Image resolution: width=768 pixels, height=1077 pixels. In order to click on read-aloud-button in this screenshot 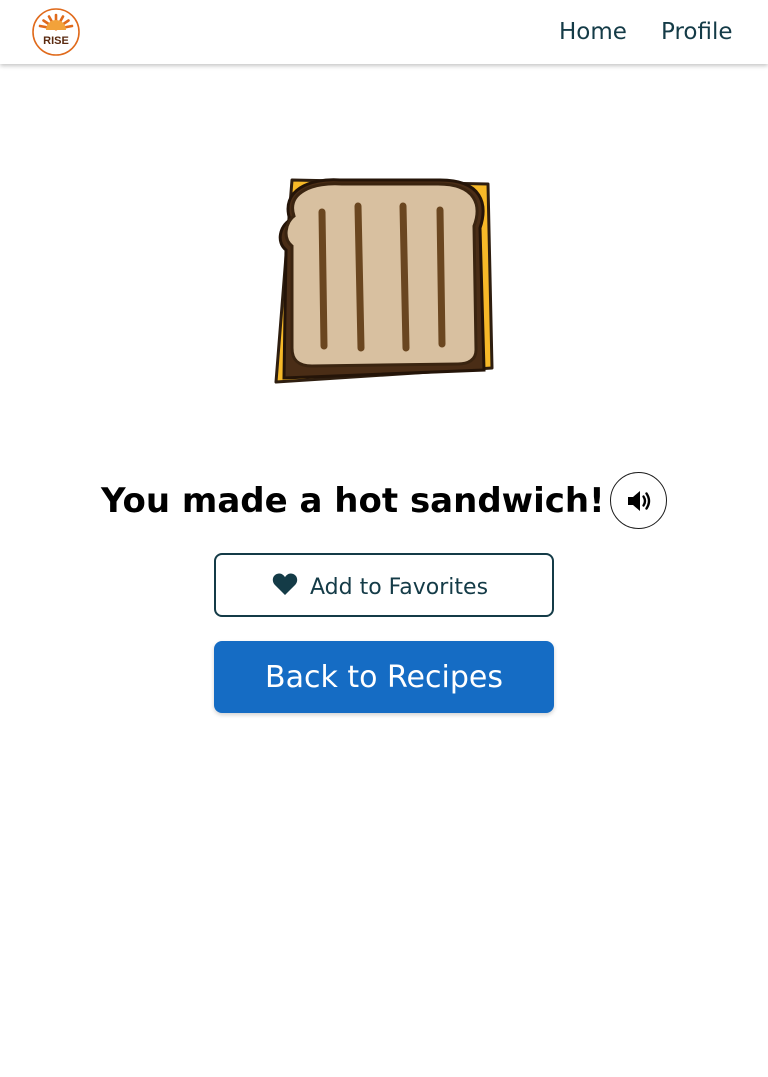, I will do `click(638, 500)`.